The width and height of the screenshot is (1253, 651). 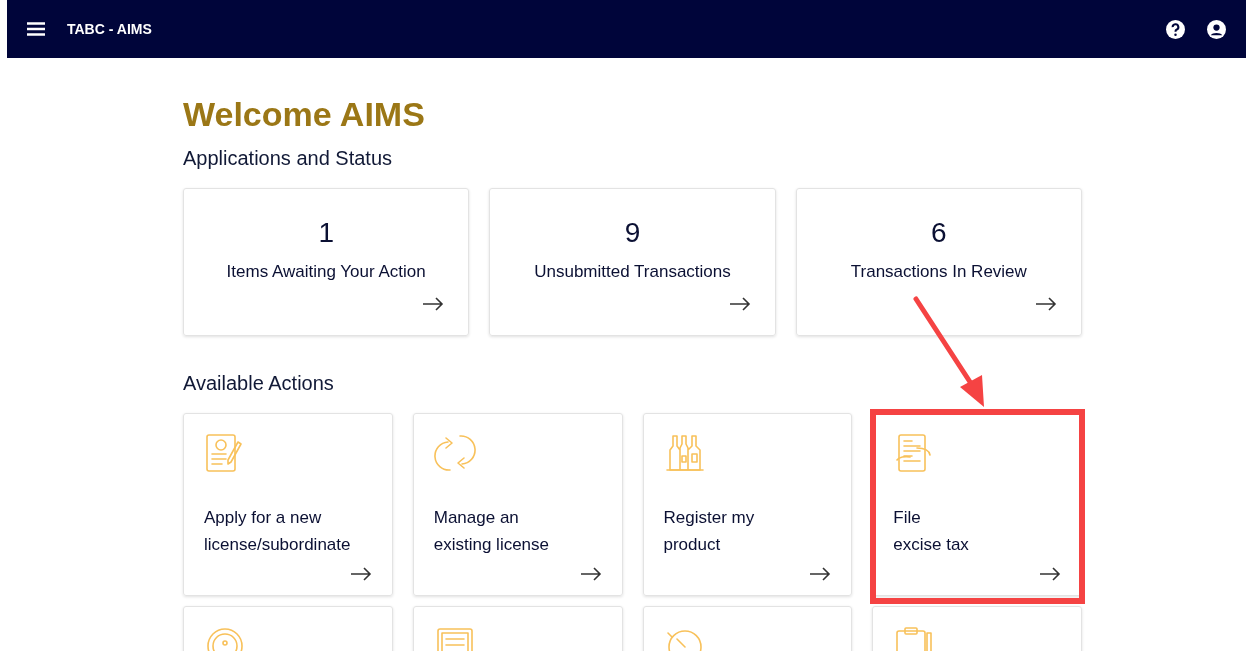 What do you see at coordinates (747, 504) in the screenshot?
I see `action-card: Register my product` at bounding box center [747, 504].